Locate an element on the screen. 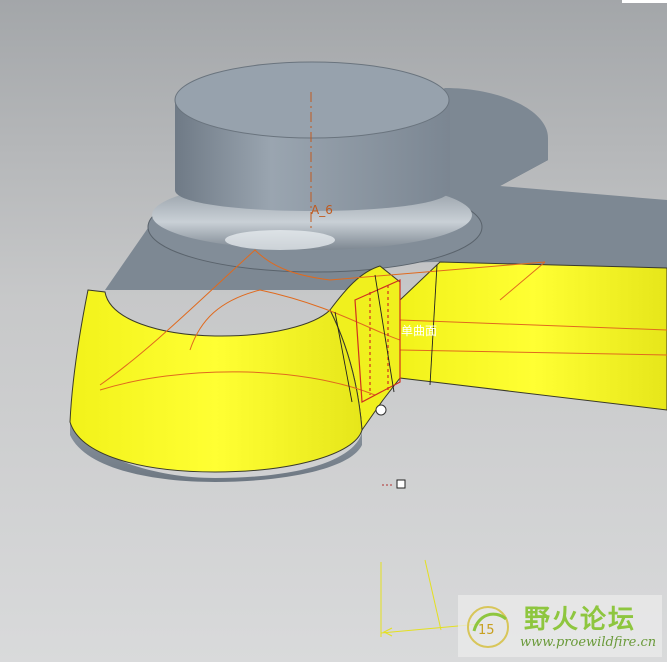  axis-label: A_6 is located at coordinates (322, 210).